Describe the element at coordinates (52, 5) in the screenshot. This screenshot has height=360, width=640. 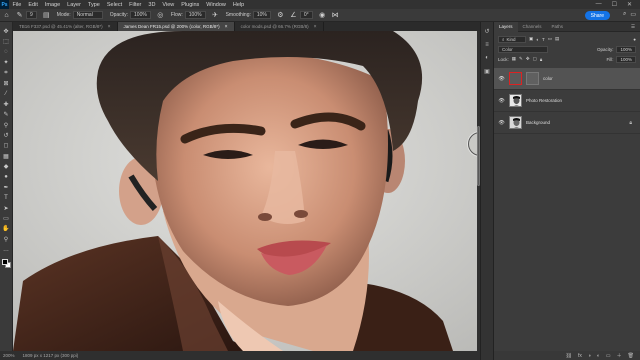
I see `menu-image: Image` at that location.